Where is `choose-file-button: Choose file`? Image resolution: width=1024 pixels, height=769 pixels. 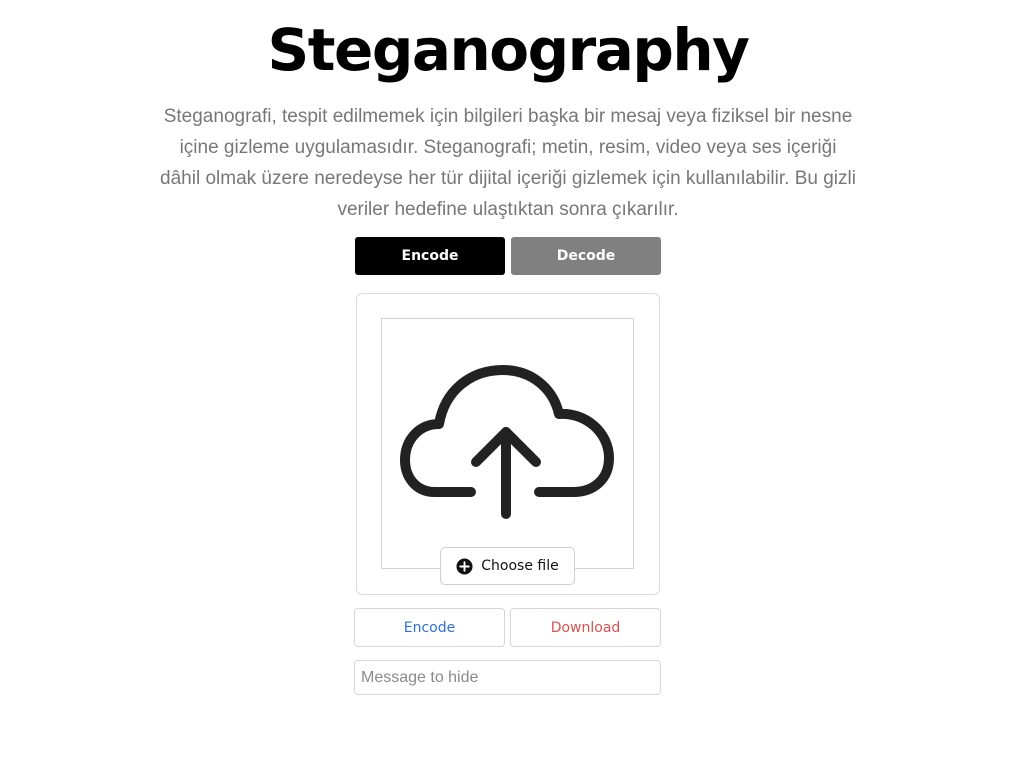
choose-file-button: Choose file is located at coordinates (507, 566).